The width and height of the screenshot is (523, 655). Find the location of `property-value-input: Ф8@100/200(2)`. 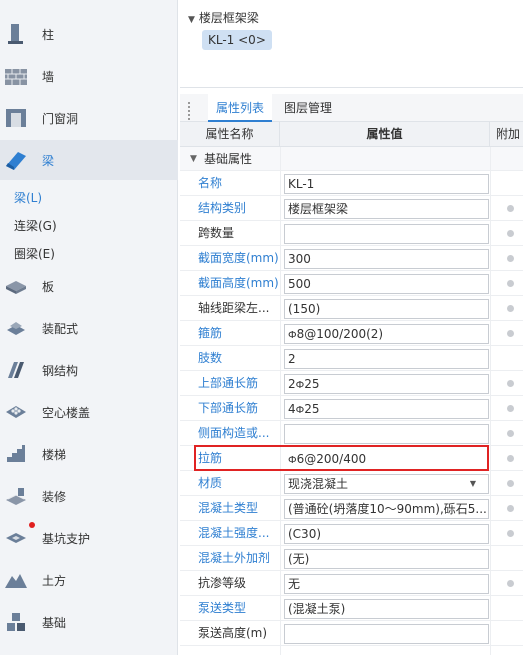

property-value-input: Ф8@100/200(2) is located at coordinates (386, 334).